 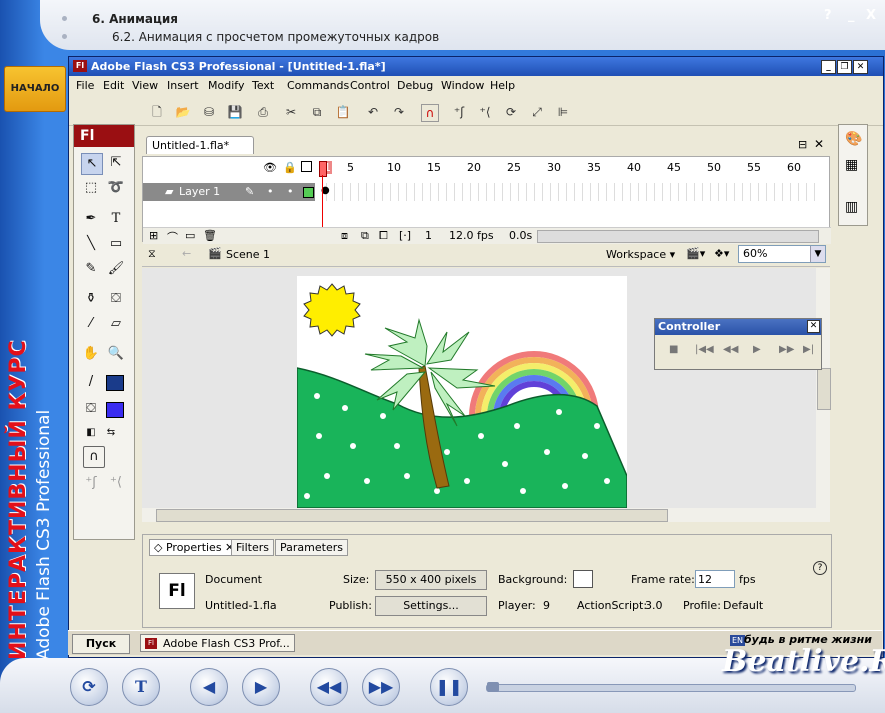 What do you see at coordinates (318, 85) in the screenshot?
I see `menu-commands: Commands` at bounding box center [318, 85].